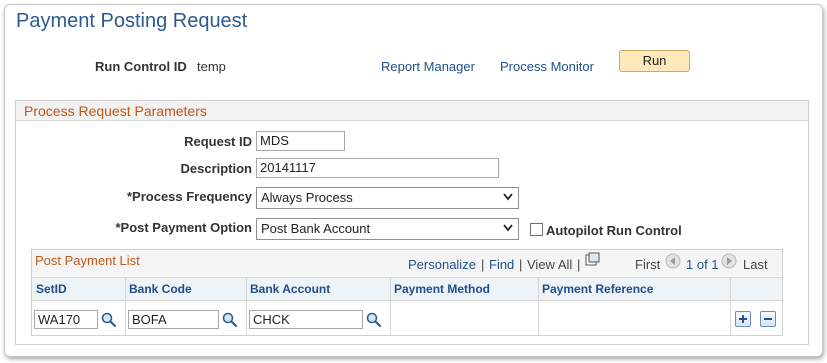  What do you see at coordinates (132, 21) in the screenshot?
I see `page-title: Payment Posting Request` at bounding box center [132, 21].